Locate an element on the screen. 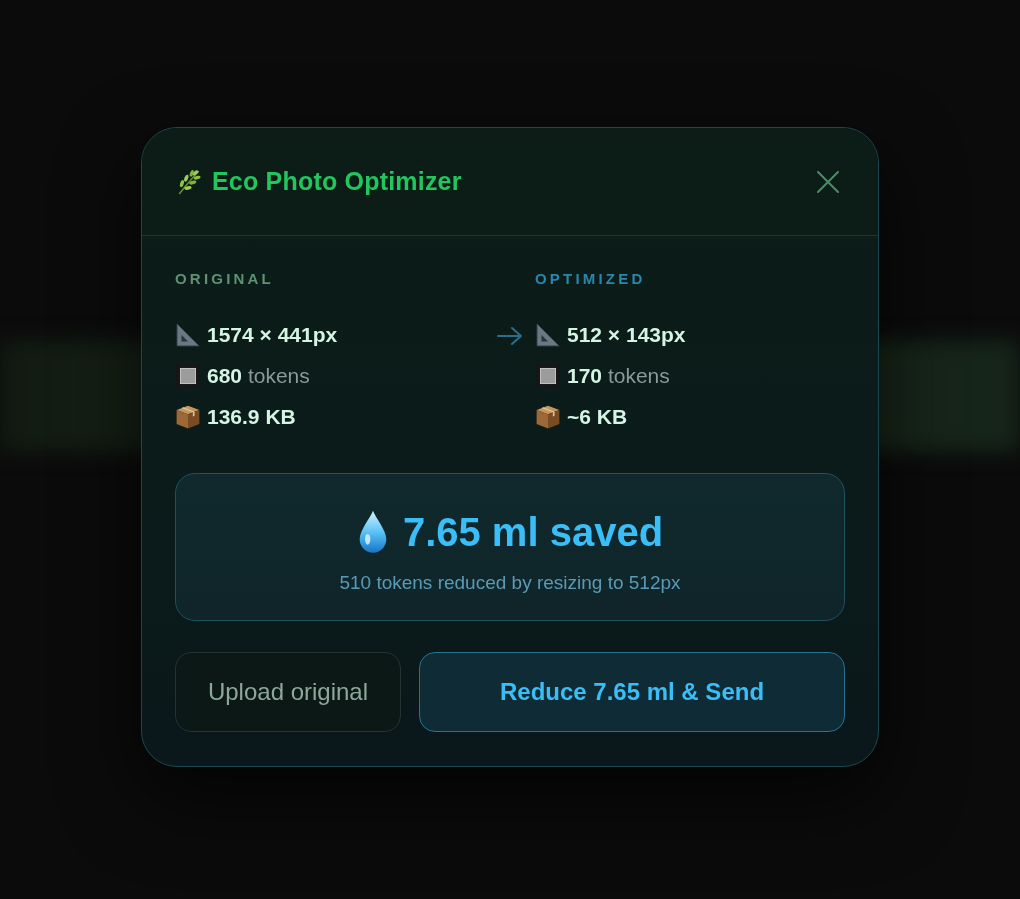  stat-text: 512 × 143px is located at coordinates (626, 334).